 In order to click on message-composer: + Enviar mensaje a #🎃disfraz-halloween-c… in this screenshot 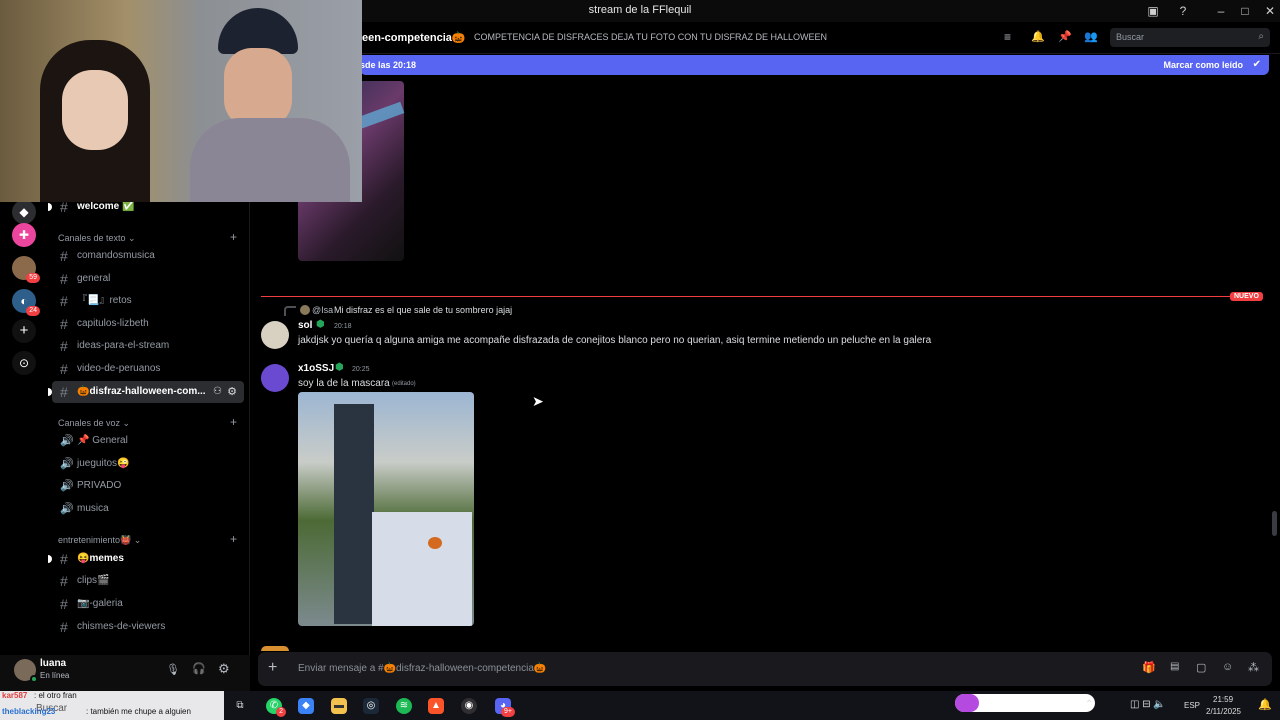, I will do `click(765, 669)`.